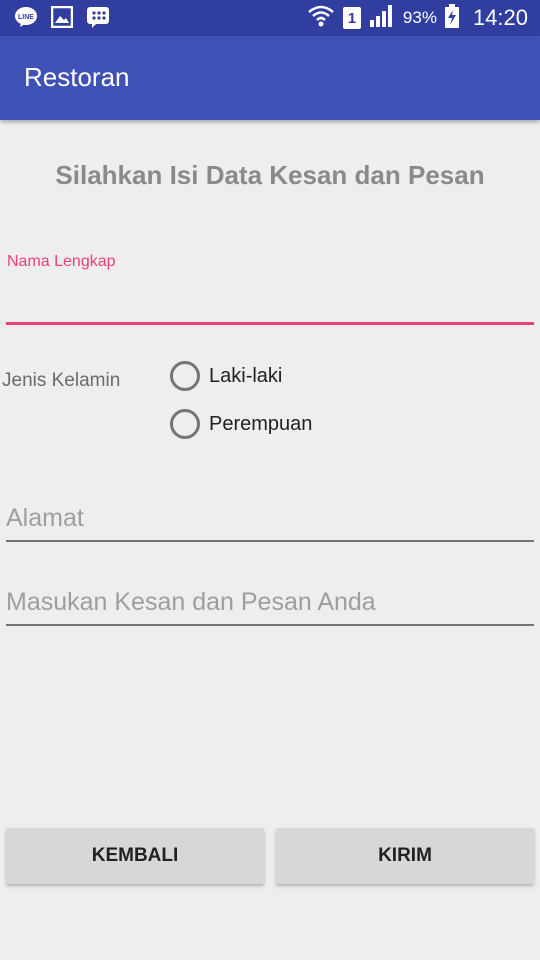  I want to click on bbm-icon, so click(98, 17).